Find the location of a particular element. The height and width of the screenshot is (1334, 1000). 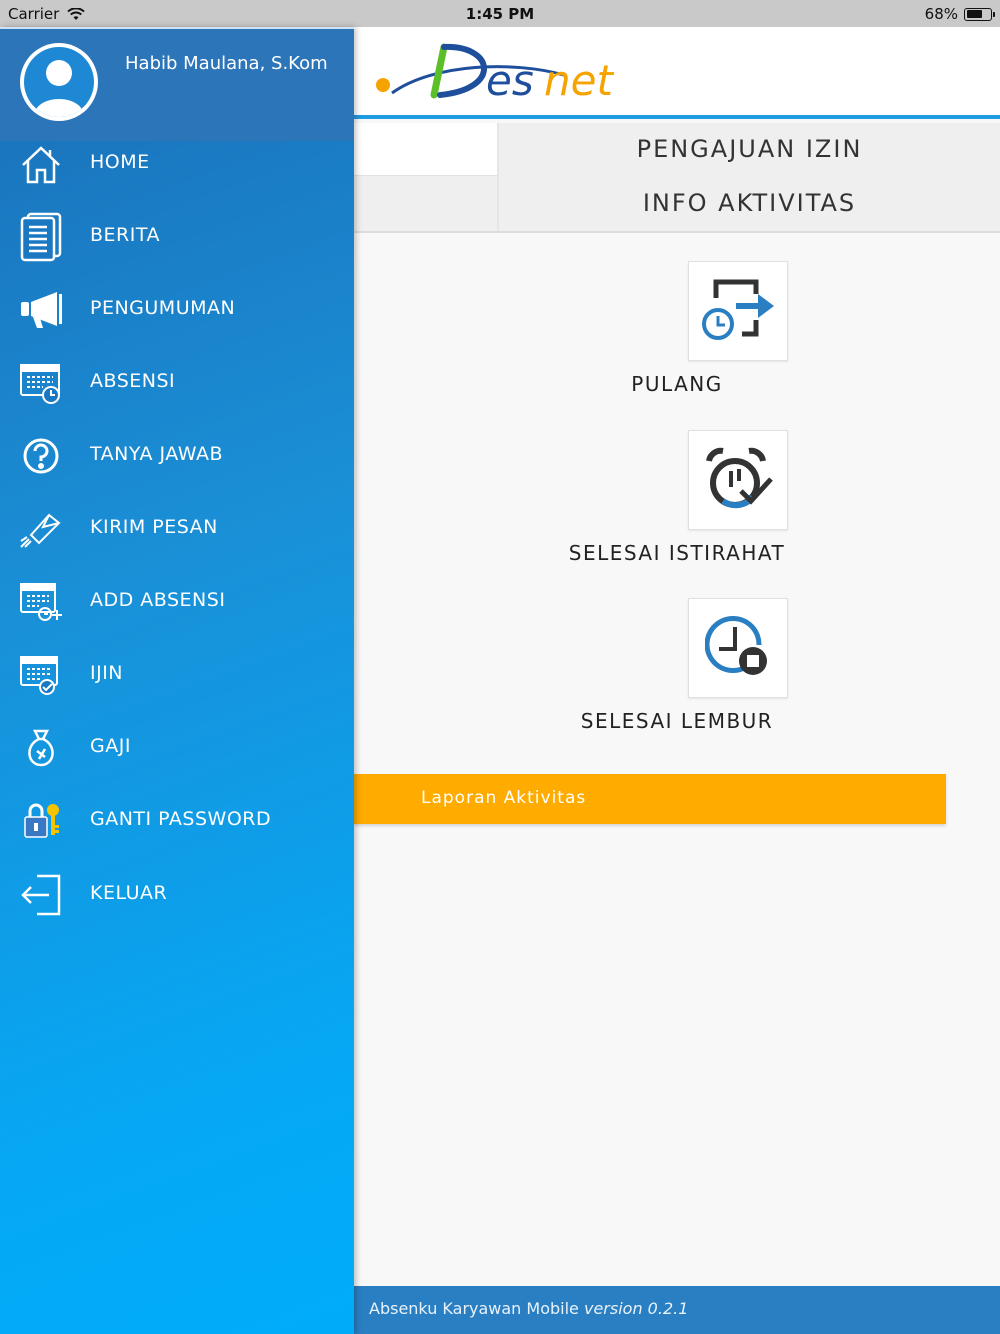

tab-left-active is located at coordinates (425, 149).